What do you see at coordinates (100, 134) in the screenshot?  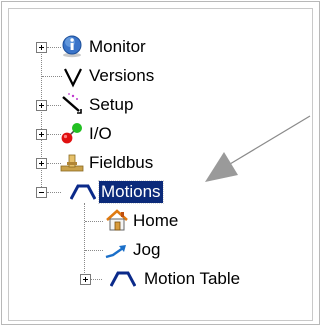 I see `tree-node-label: I/O` at bounding box center [100, 134].